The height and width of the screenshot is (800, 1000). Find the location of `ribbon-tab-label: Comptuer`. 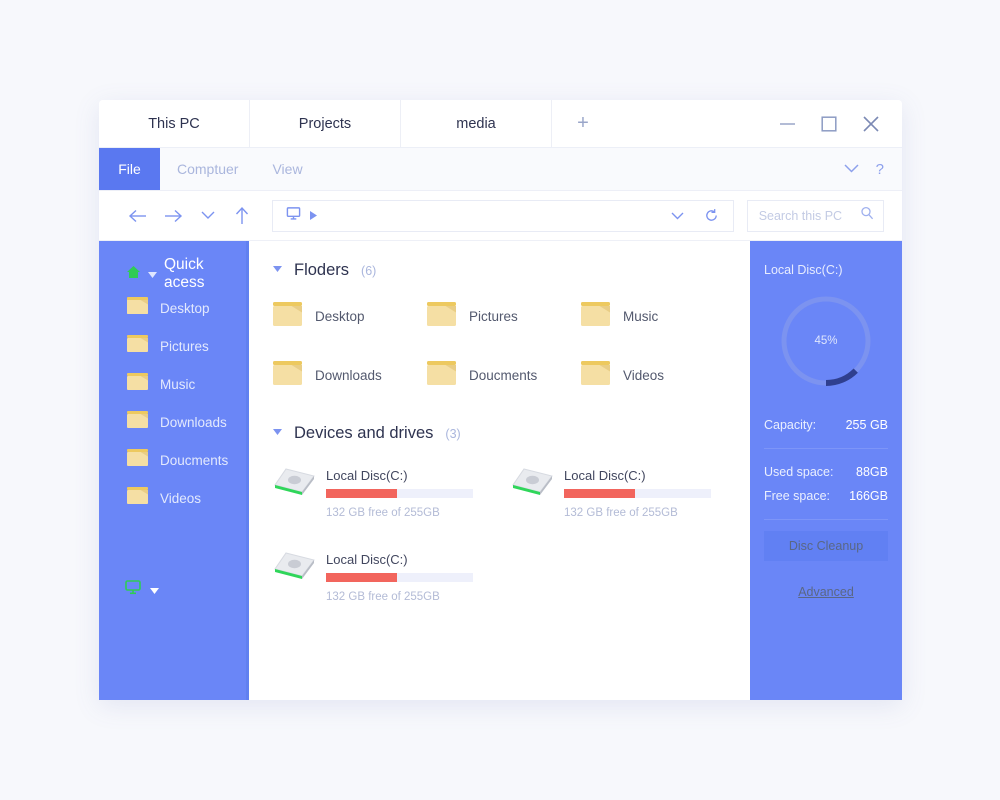

ribbon-tab-label: Comptuer is located at coordinates (208, 169).